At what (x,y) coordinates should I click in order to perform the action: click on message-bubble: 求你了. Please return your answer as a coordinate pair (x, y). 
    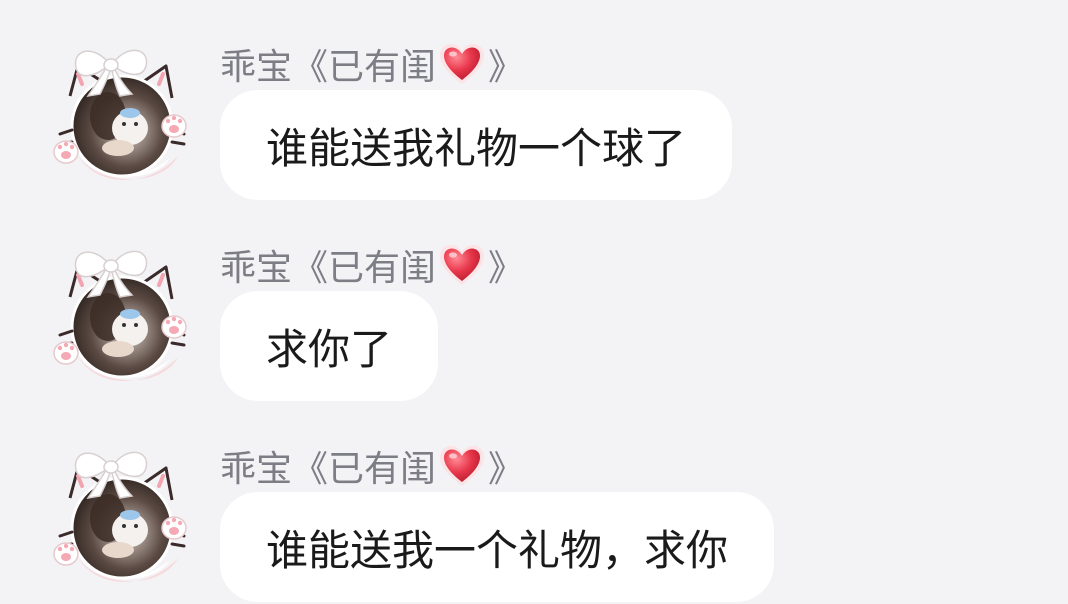
    Looking at the image, I should click on (329, 346).